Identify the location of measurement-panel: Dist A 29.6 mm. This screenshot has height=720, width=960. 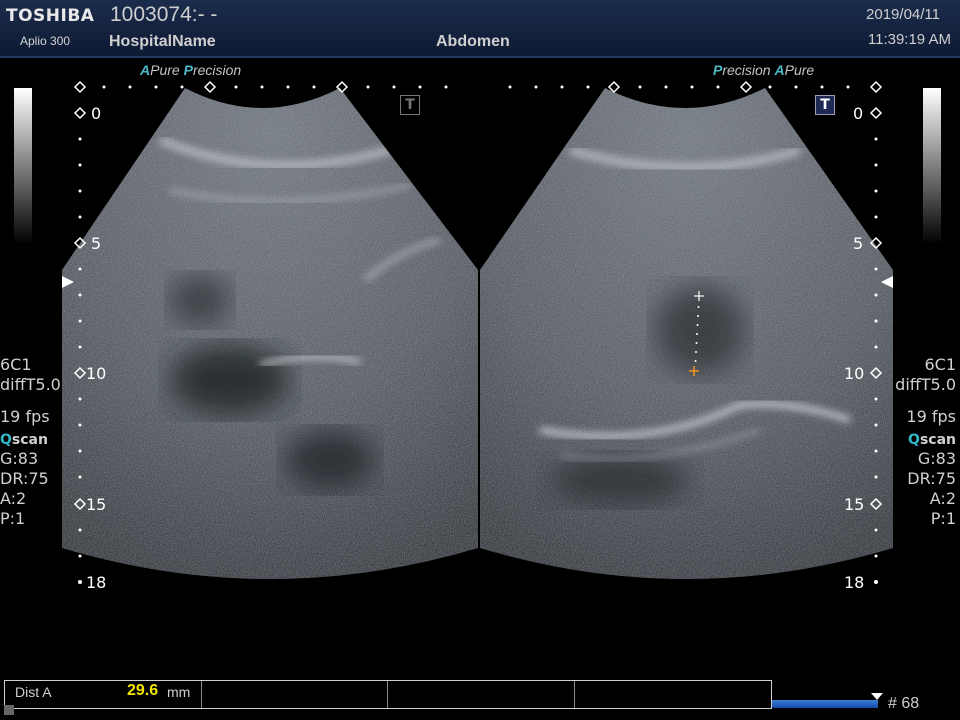
(388, 694).